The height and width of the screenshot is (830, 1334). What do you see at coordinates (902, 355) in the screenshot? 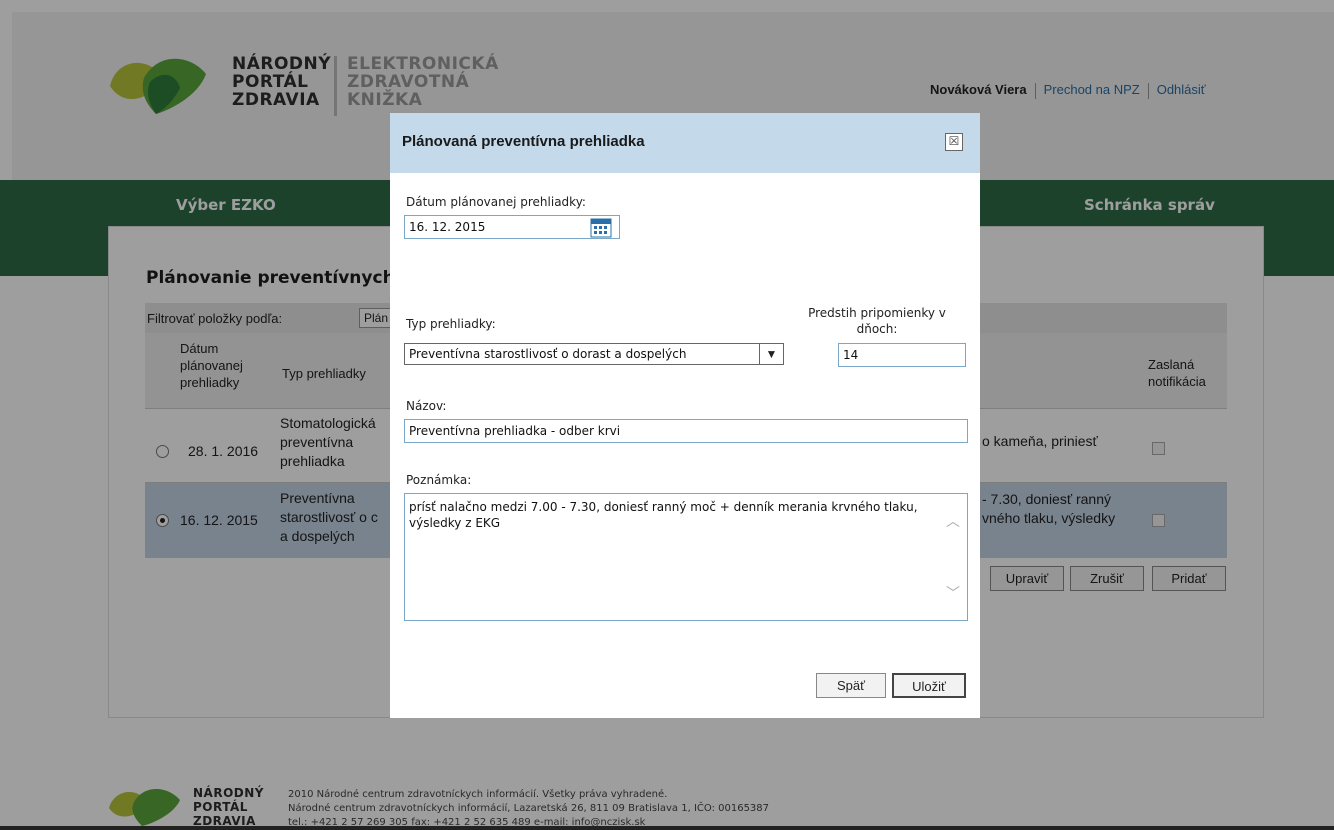
I see `advance-days-input: 14` at bounding box center [902, 355].